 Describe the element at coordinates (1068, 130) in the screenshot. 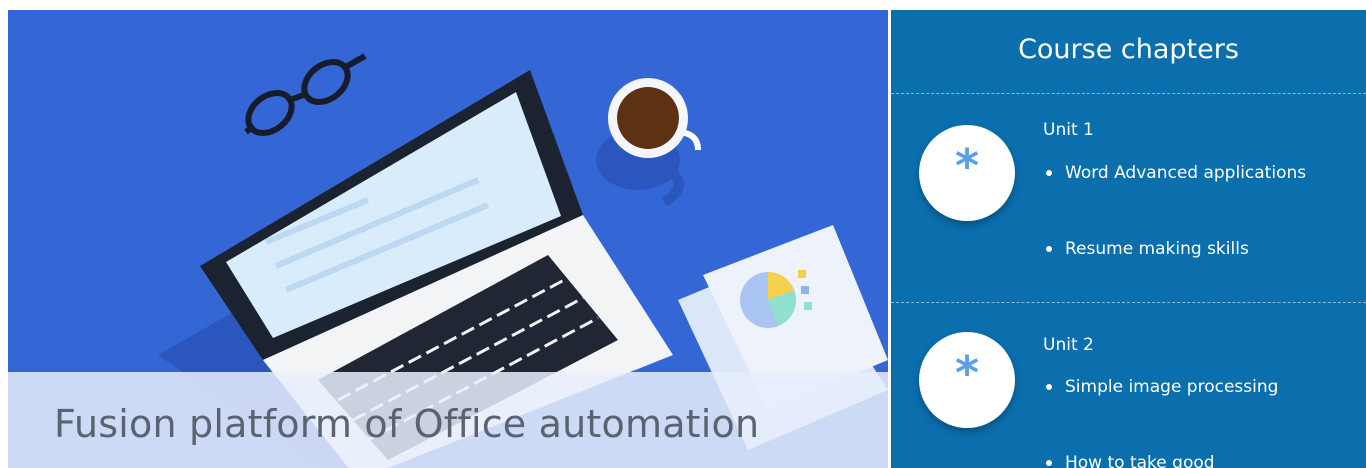

I see `unit-1-label: Unit 1` at that location.